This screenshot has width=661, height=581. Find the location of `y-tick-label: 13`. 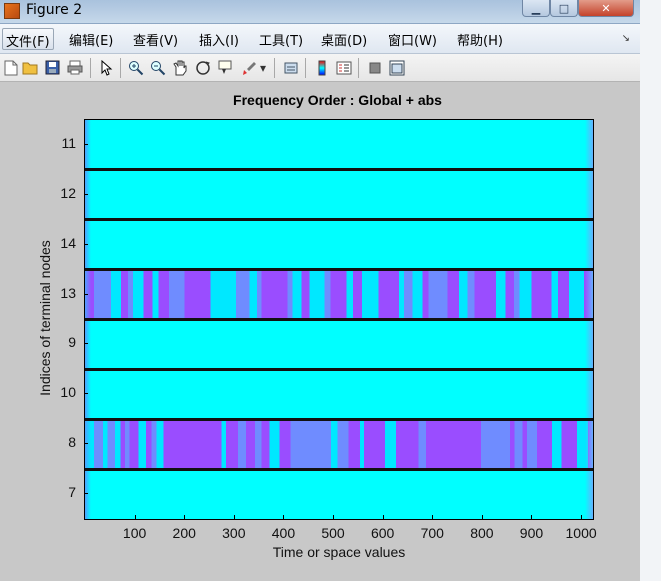

y-tick-label: 13 is located at coordinates (68, 292).